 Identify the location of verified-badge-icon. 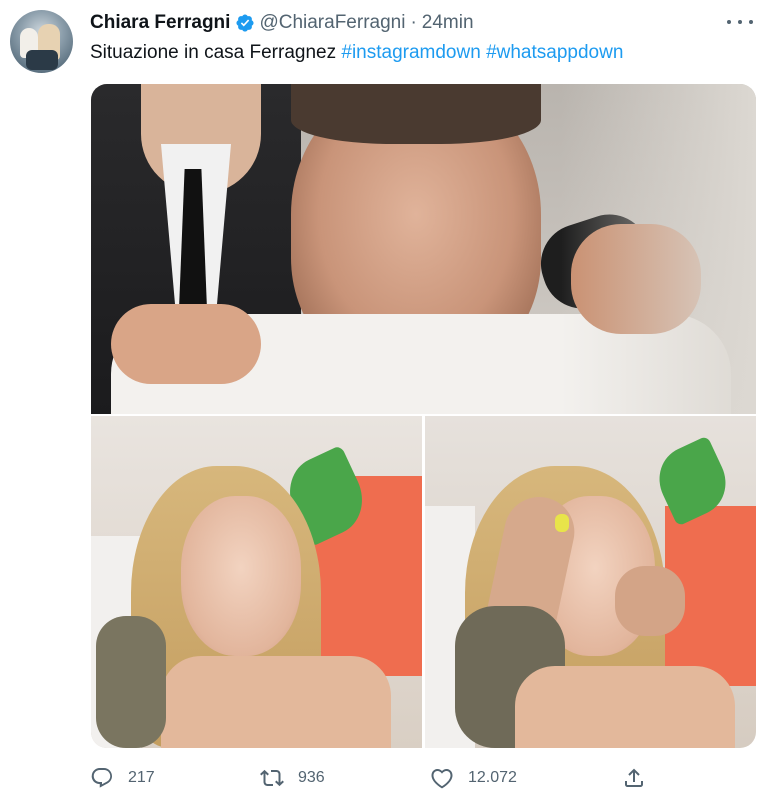
(245, 23).